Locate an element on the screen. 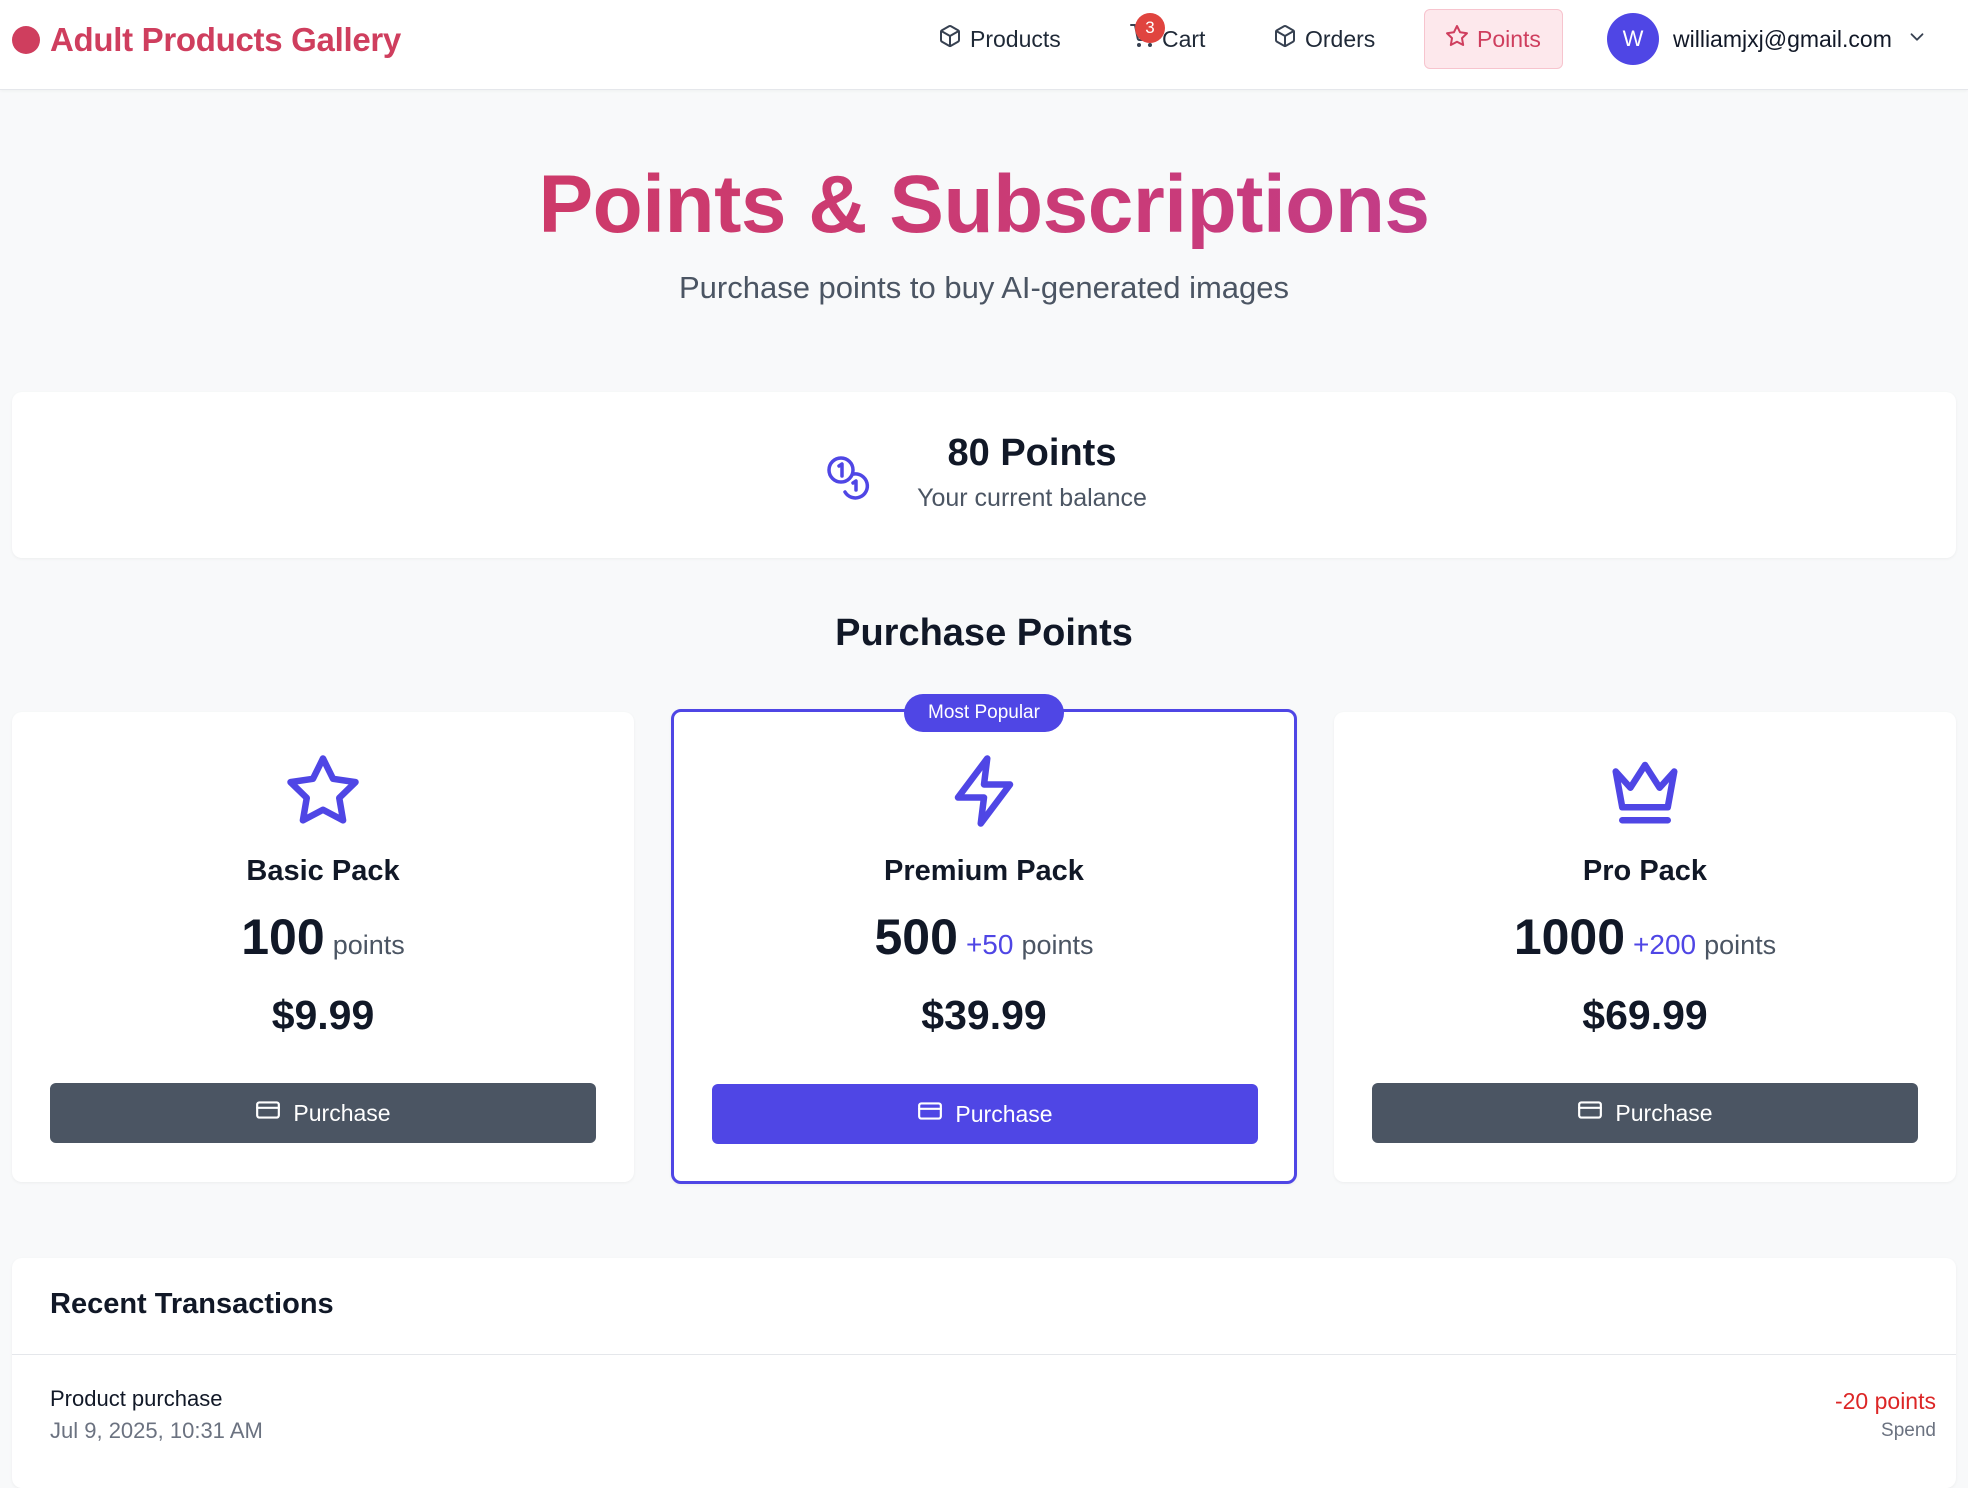 Image resolution: width=1968 pixels, height=1488 pixels. pack-price: $39.99 is located at coordinates (984, 1015).